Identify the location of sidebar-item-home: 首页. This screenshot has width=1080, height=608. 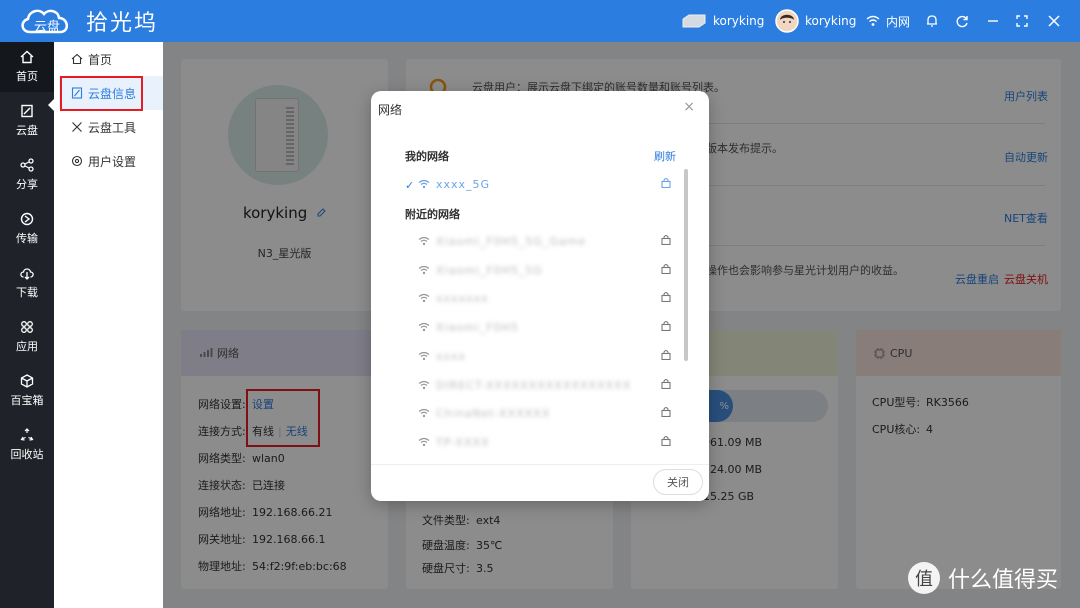
(27, 67).